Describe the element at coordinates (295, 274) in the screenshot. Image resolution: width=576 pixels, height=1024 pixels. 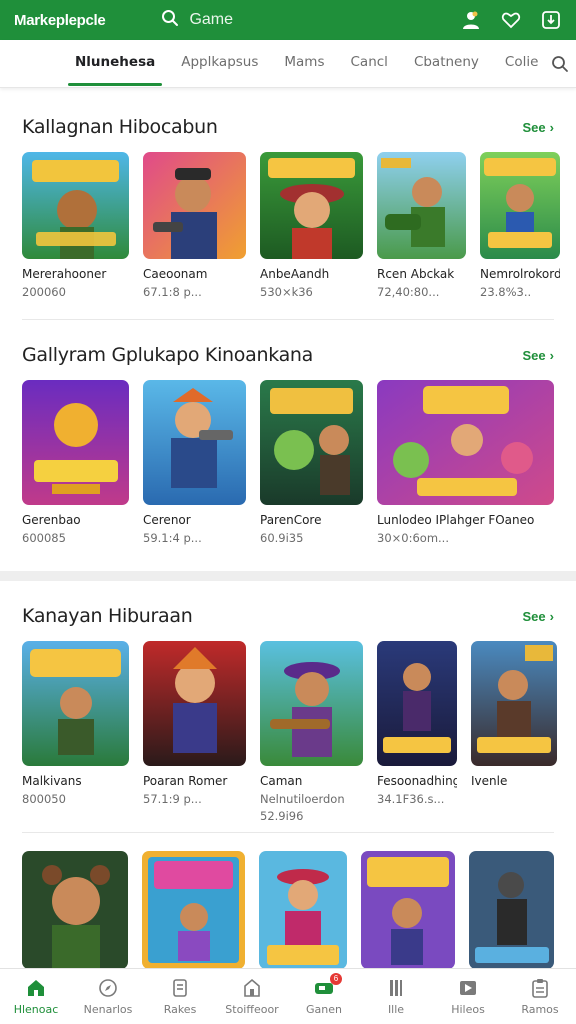
I see `app-name: AnbeAandh` at that location.